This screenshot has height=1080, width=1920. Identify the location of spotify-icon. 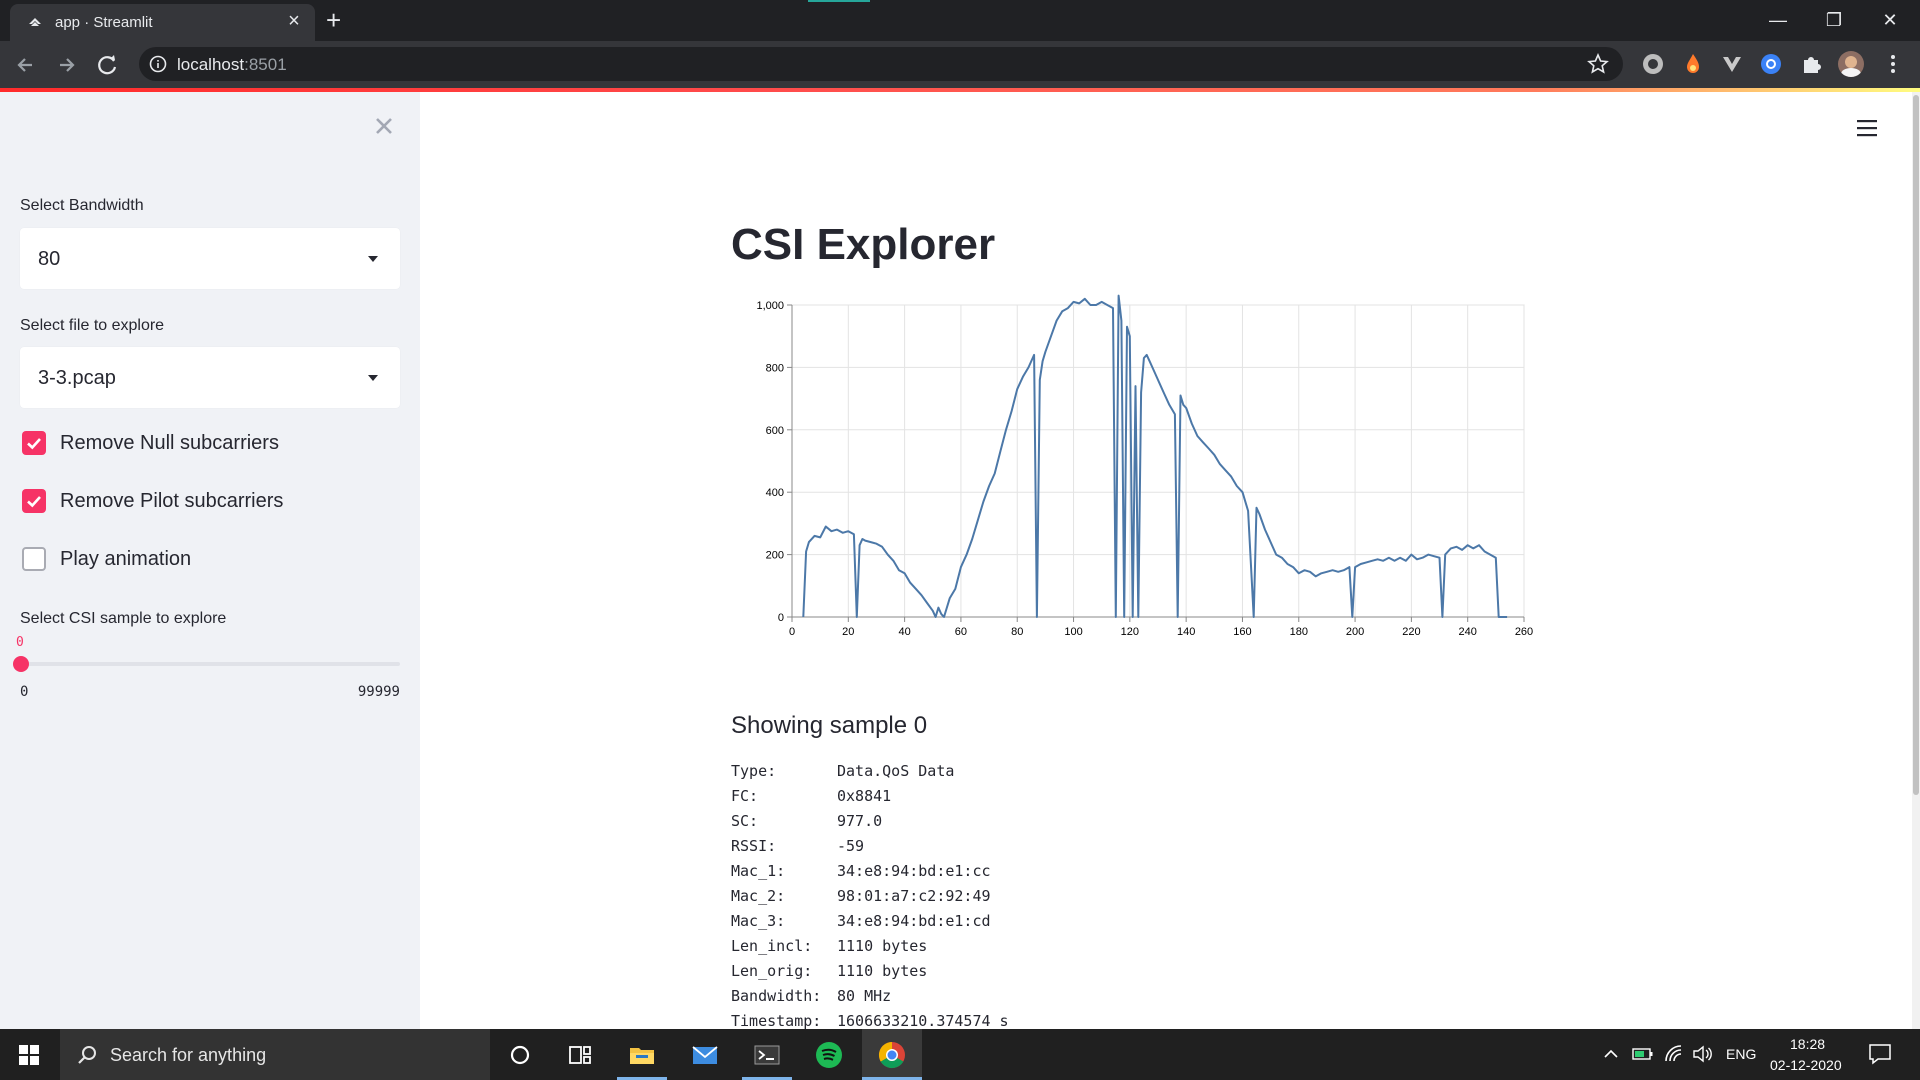
(829, 1055).